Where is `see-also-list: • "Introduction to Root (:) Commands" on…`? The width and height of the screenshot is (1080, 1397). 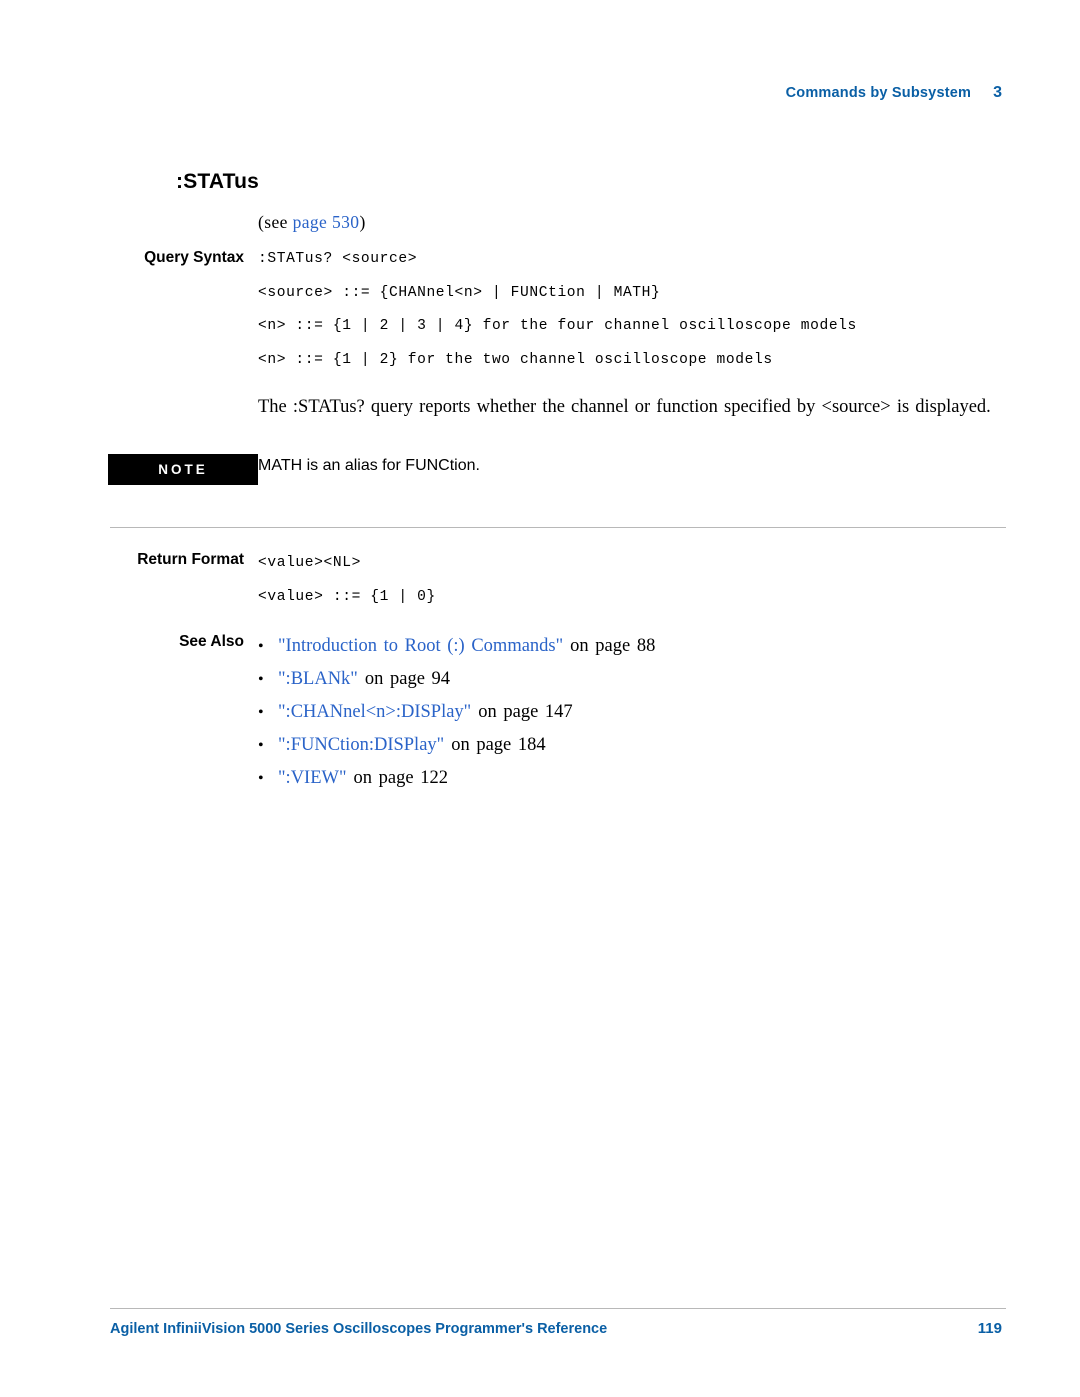
see-also-list: • "Introduction to Root (:) Commands" on… is located at coordinates (631, 712).